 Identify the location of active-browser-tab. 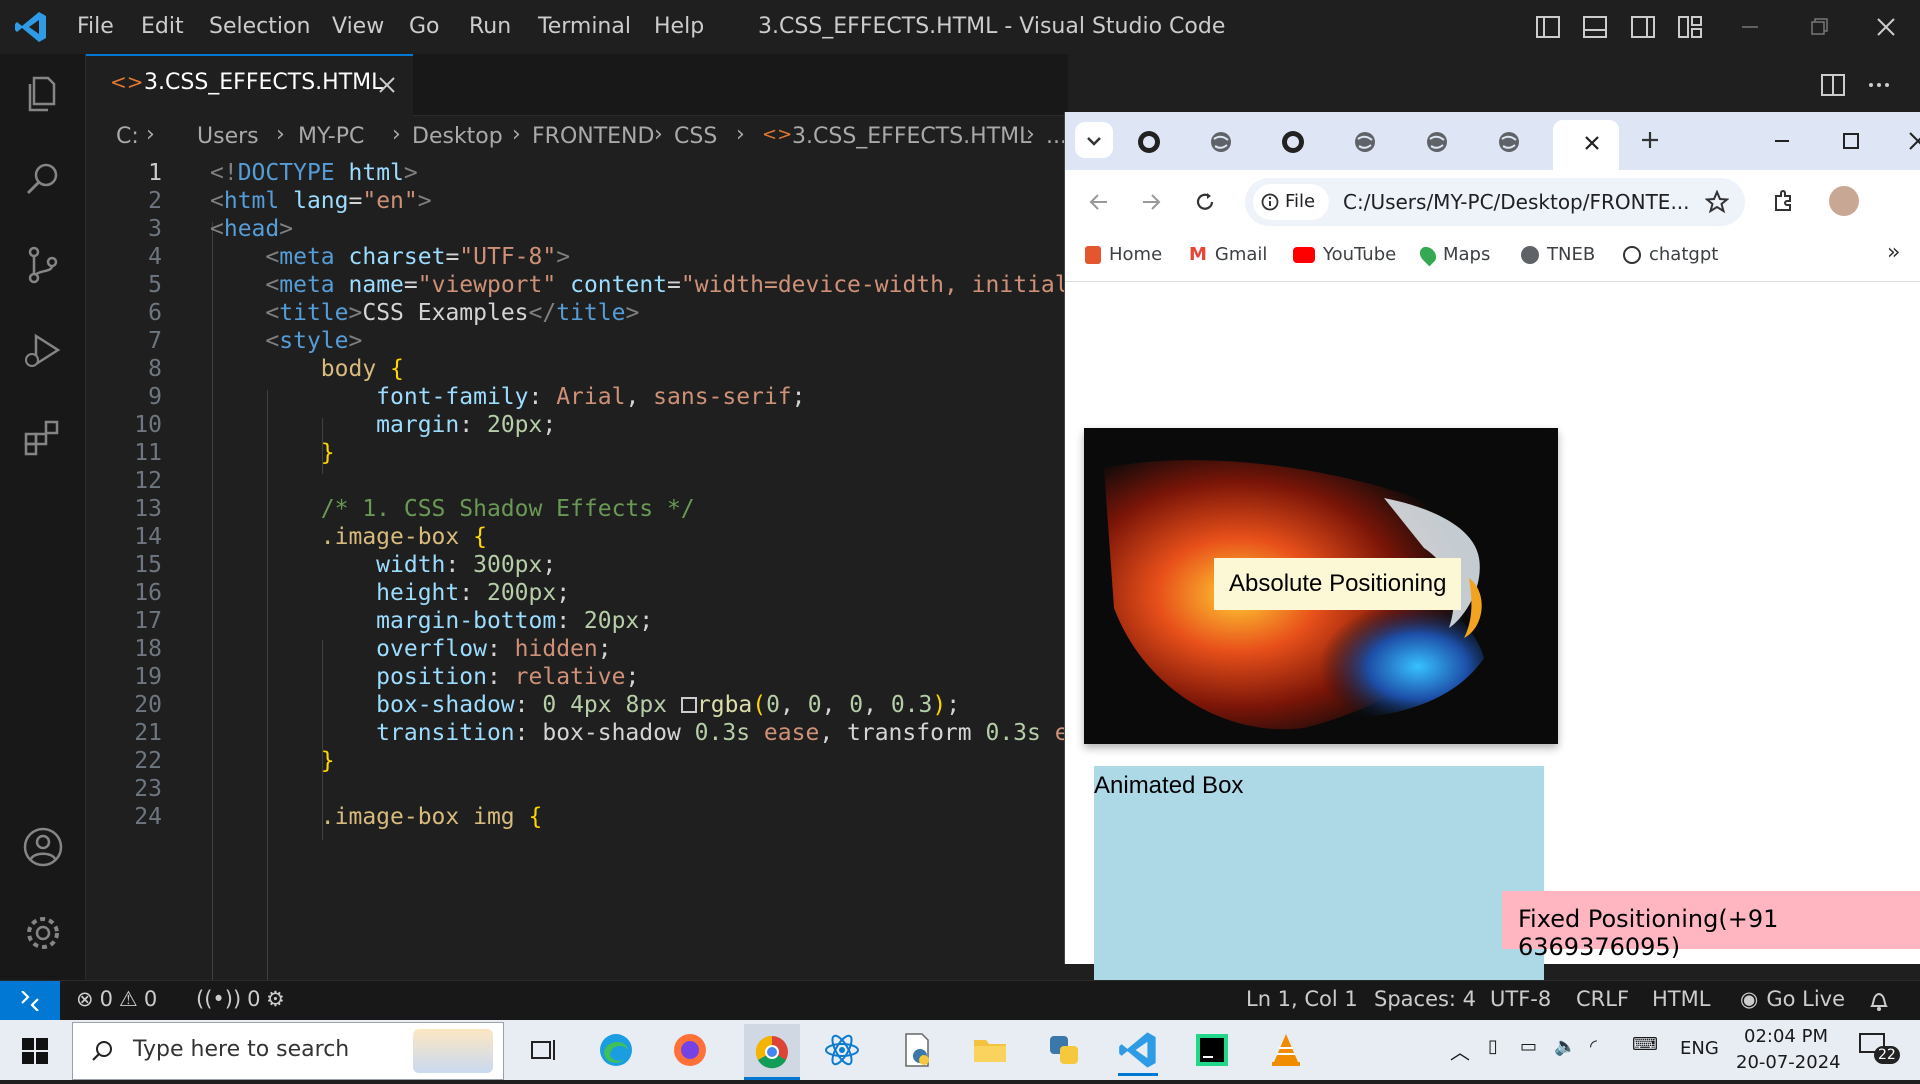
(1586, 145).